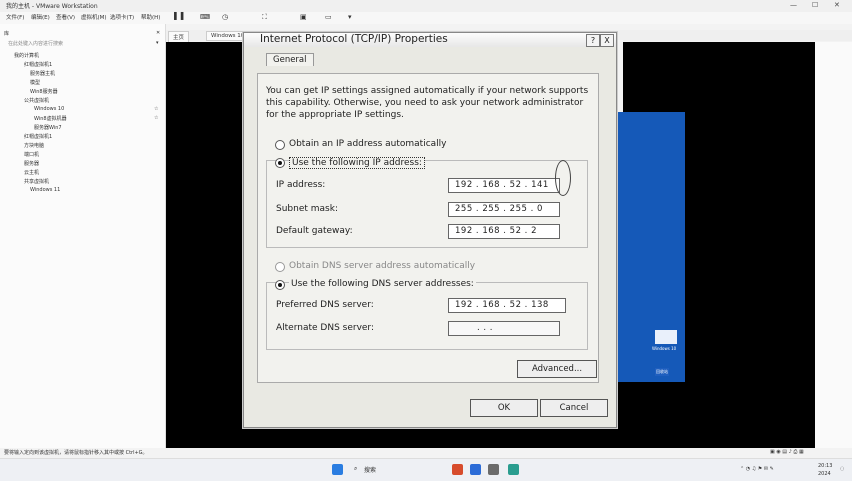 This screenshot has width=852, height=481. Describe the element at coordinates (45, 190) in the screenshot. I see `tree-item: Windows 11` at that location.